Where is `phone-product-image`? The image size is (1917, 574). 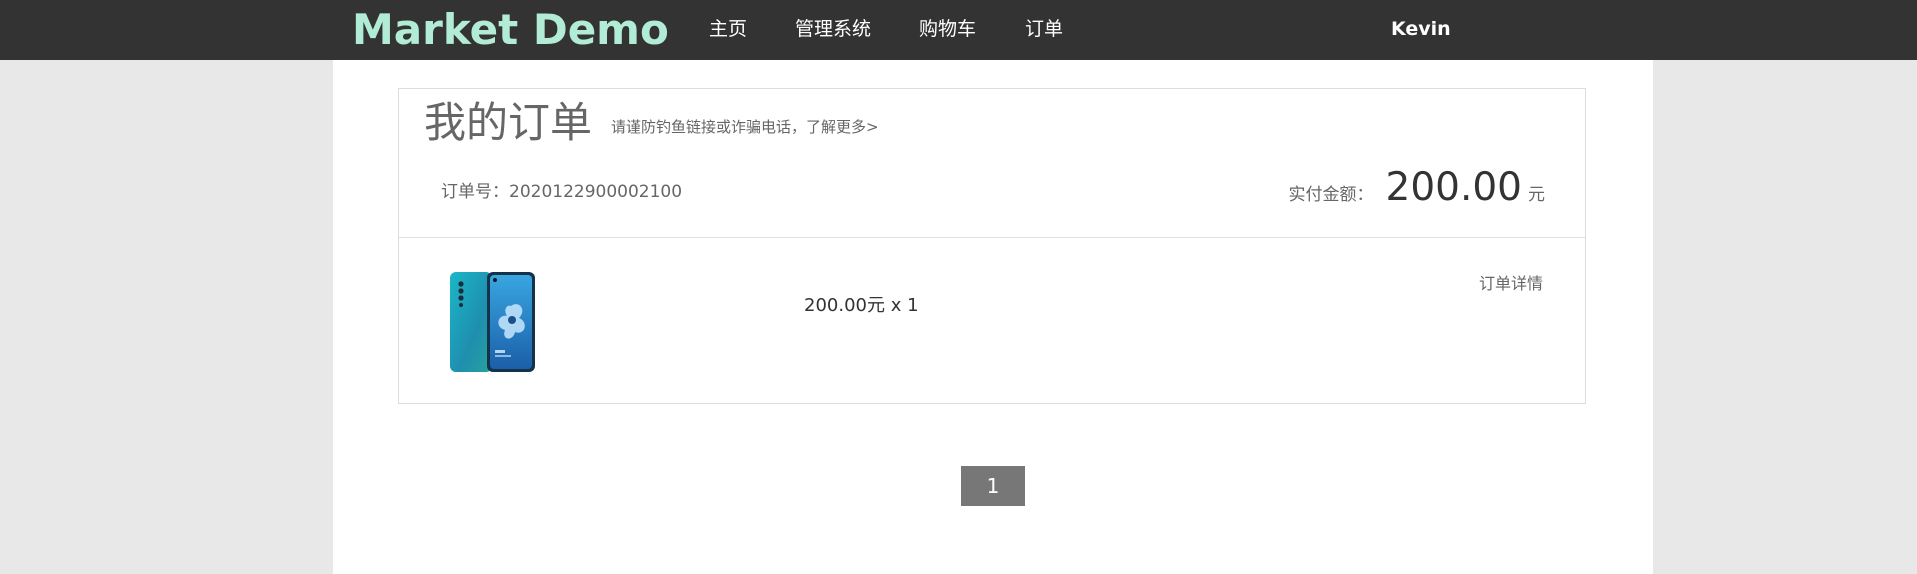
phone-product-image is located at coordinates (493, 322).